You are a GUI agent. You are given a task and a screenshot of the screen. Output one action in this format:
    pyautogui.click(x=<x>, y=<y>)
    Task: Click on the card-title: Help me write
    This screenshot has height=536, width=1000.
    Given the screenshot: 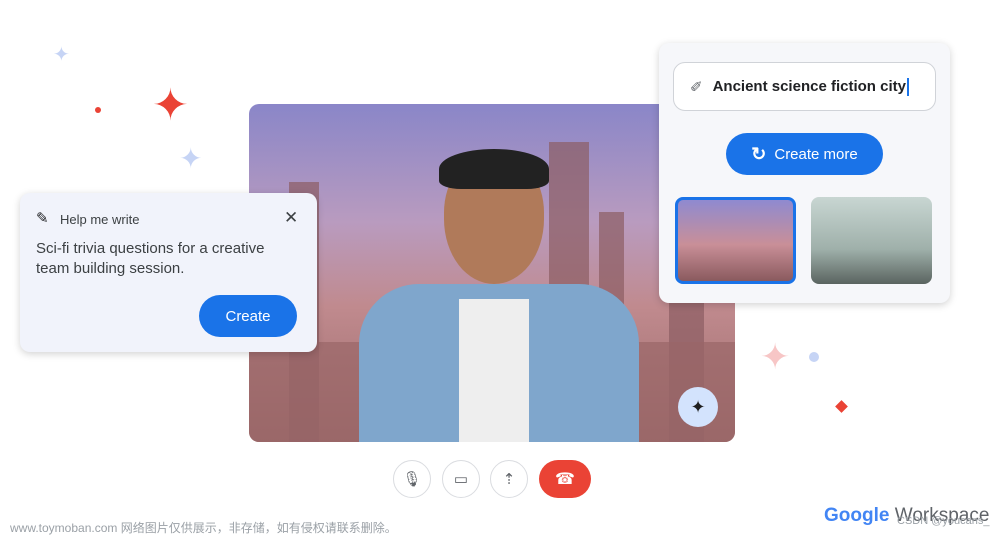 What is the action you would take?
    pyautogui.click(x=100, y=219)
    